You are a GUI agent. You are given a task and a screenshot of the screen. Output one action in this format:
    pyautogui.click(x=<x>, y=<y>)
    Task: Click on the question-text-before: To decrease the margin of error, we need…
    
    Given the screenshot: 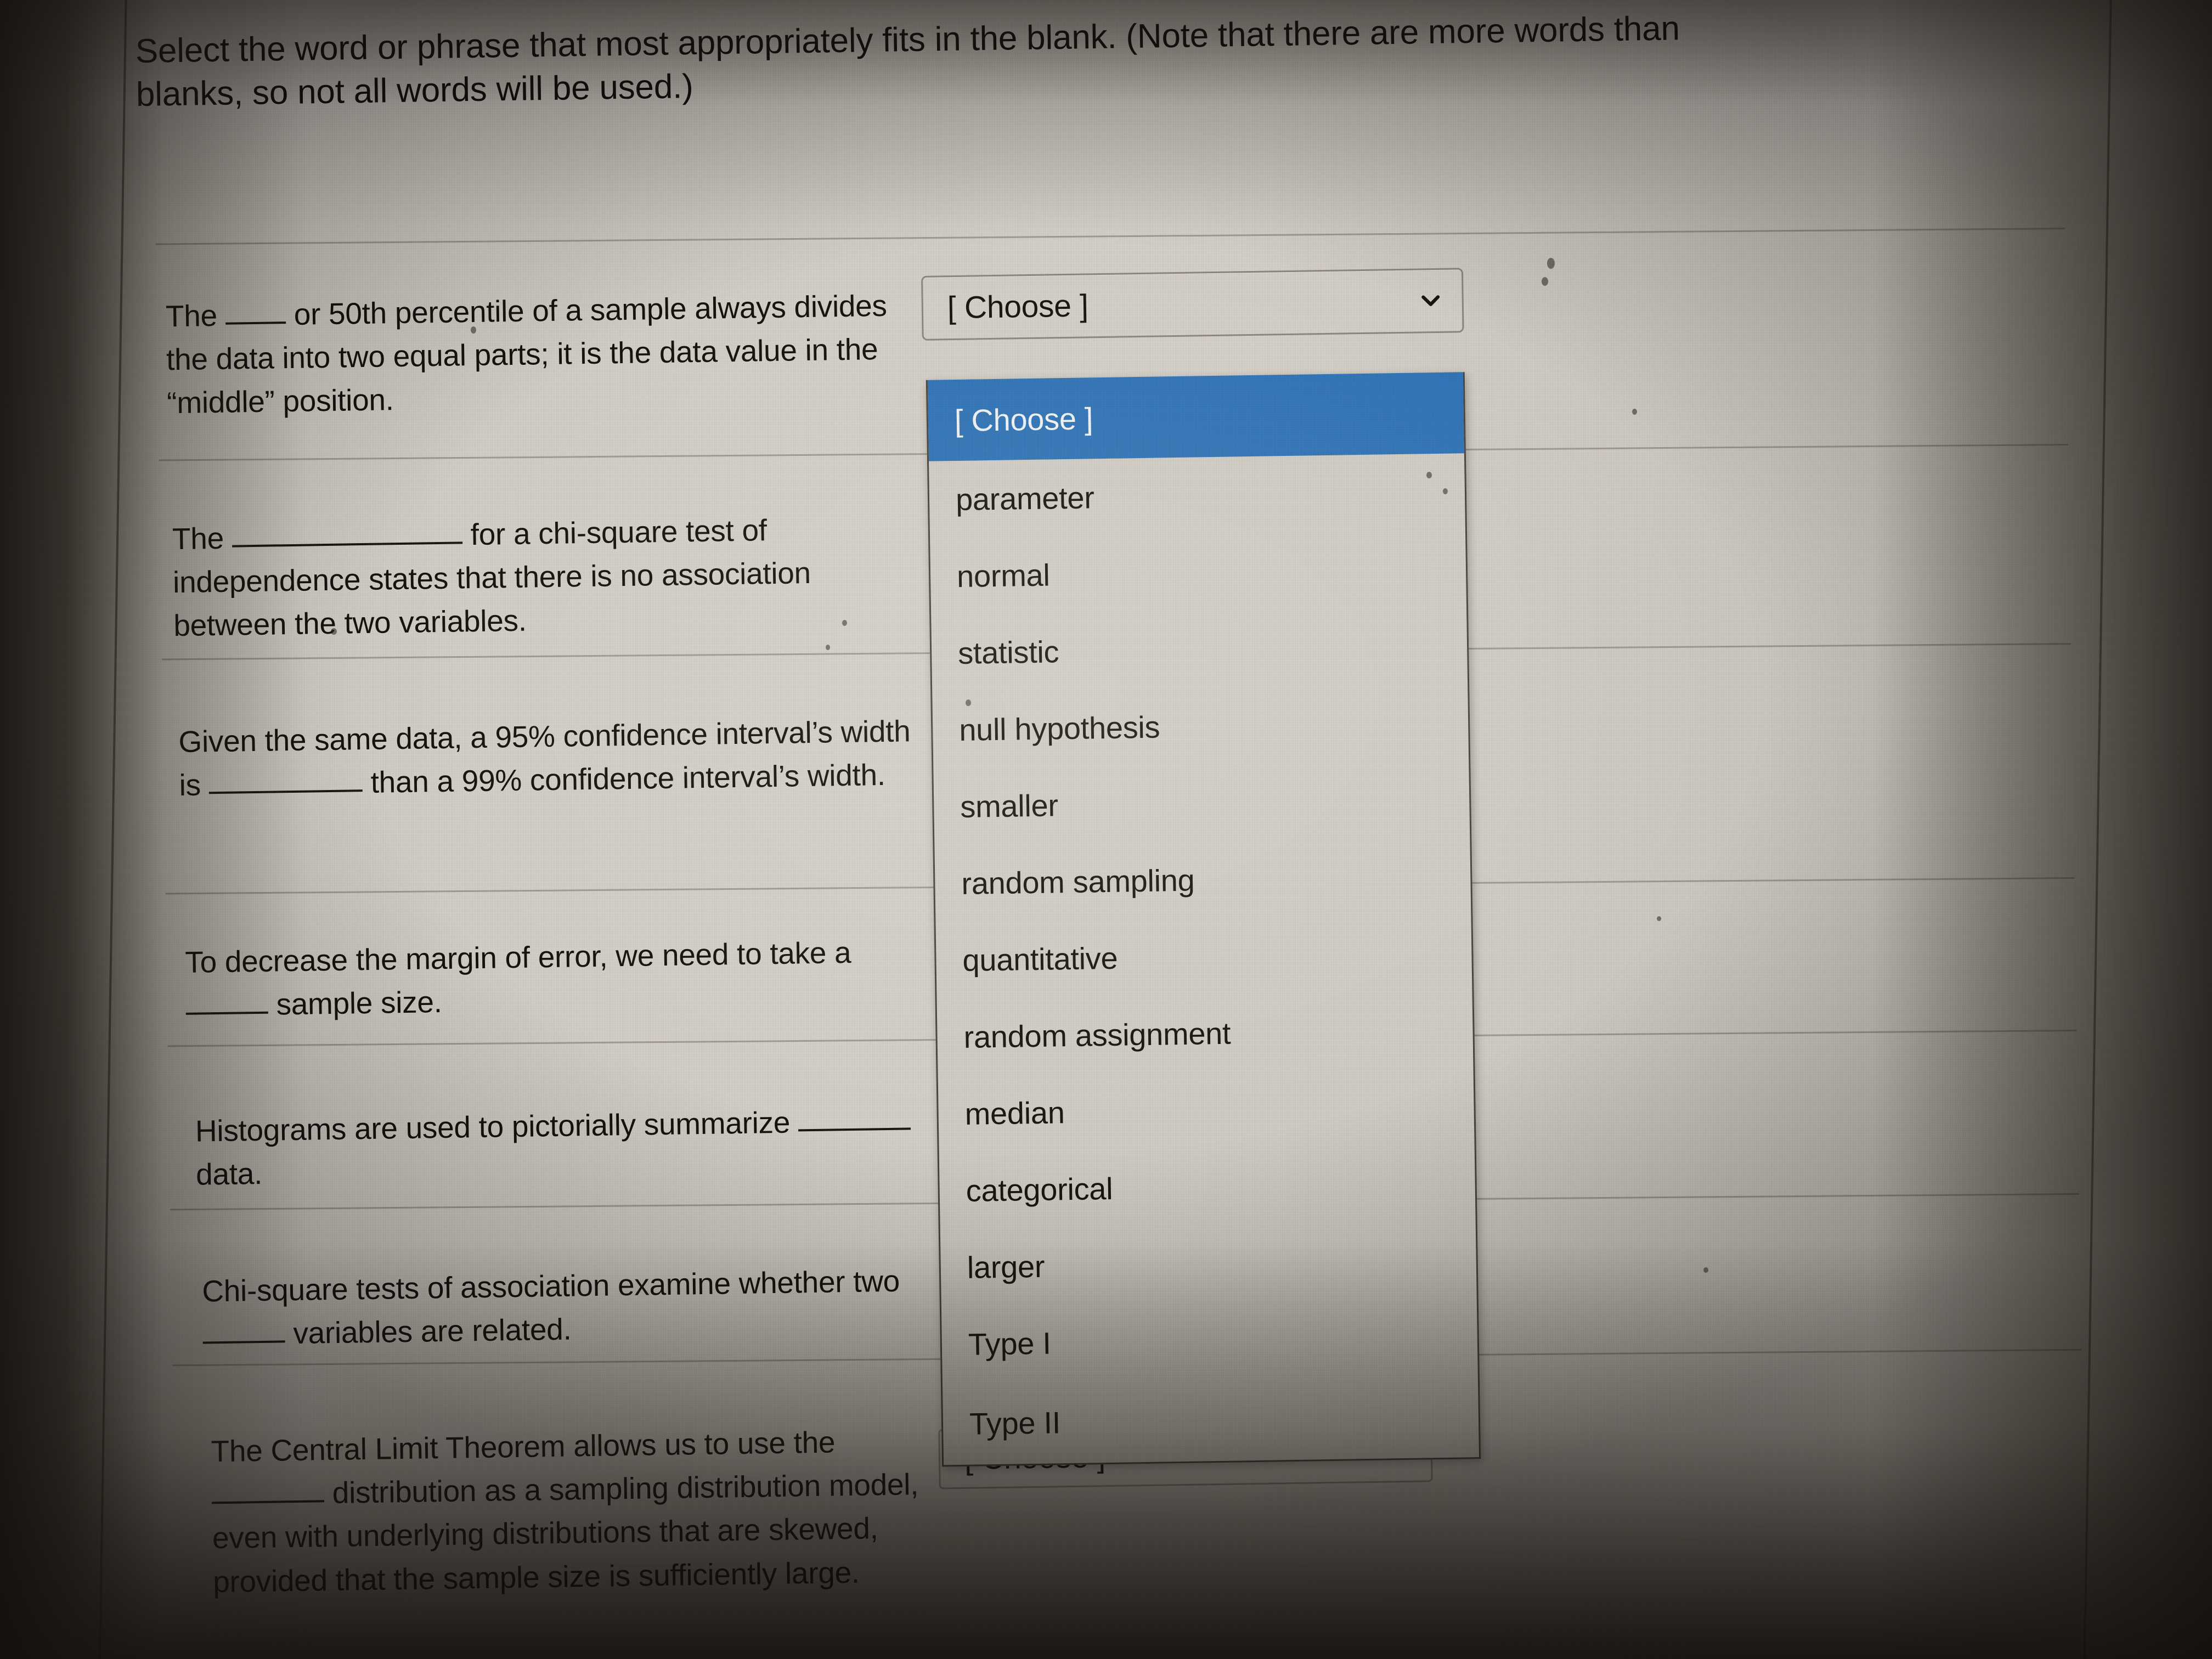 What is the action you would take?
    pyautogui.click(x=517, y=957)
    